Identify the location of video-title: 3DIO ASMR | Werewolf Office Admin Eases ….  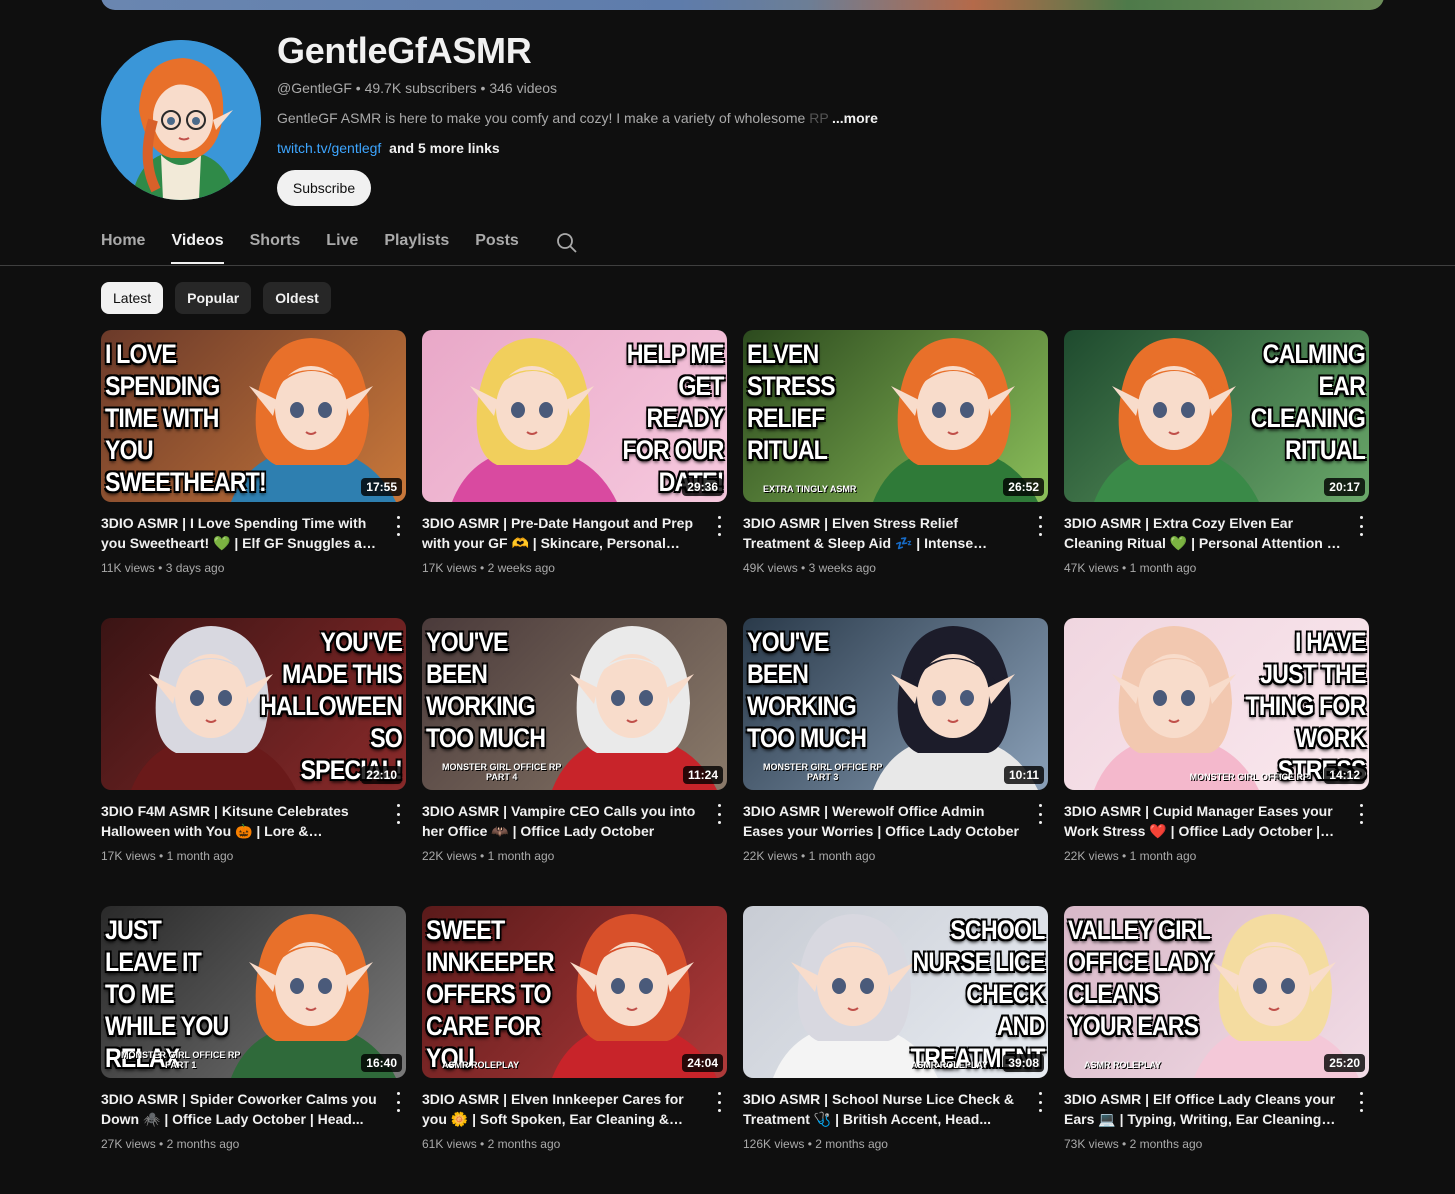
(883, 821).